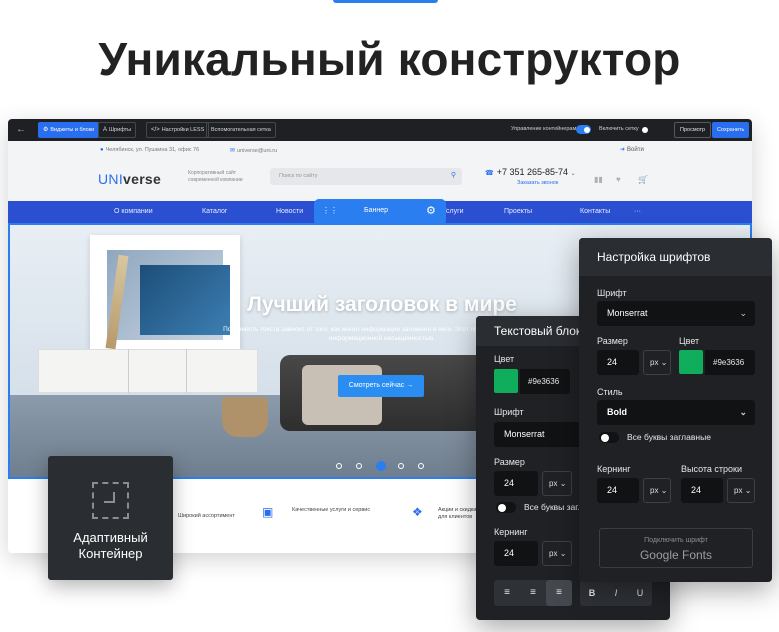  I want to click on font-icon: A, so click(105, 130).